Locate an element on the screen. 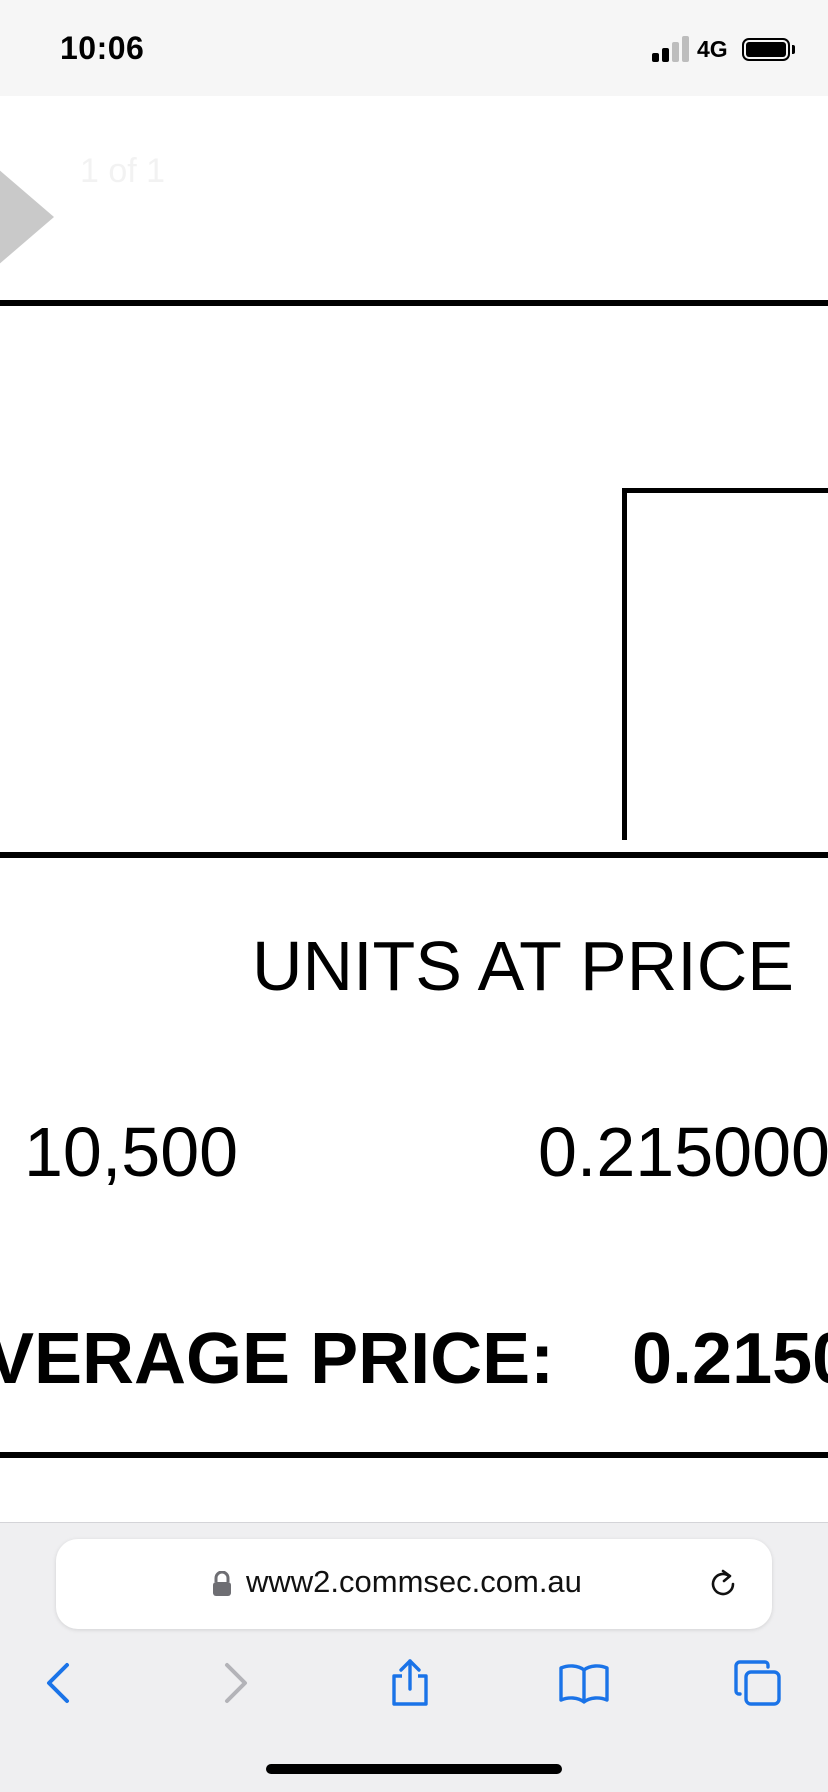  average-price-value: 0.2150 is located at coordinates (730, 1359).